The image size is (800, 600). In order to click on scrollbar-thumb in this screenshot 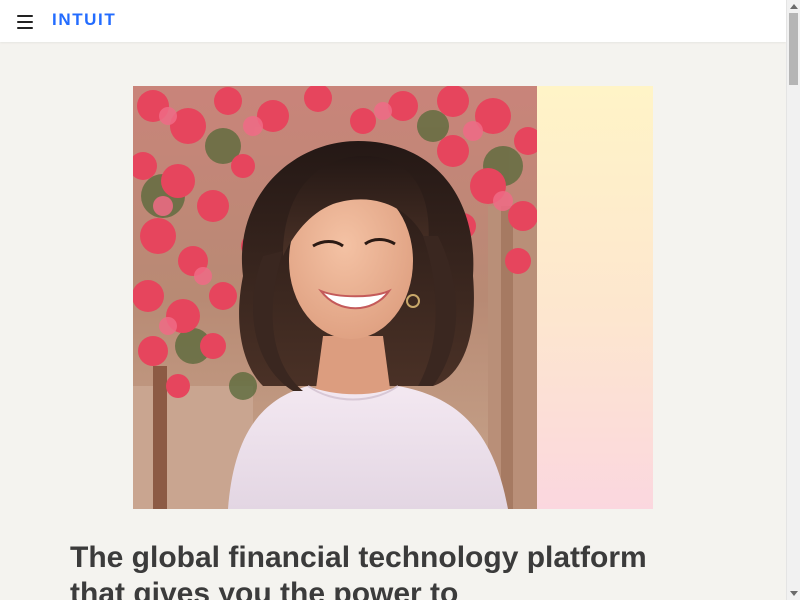, I will do `click(793, 49)`.